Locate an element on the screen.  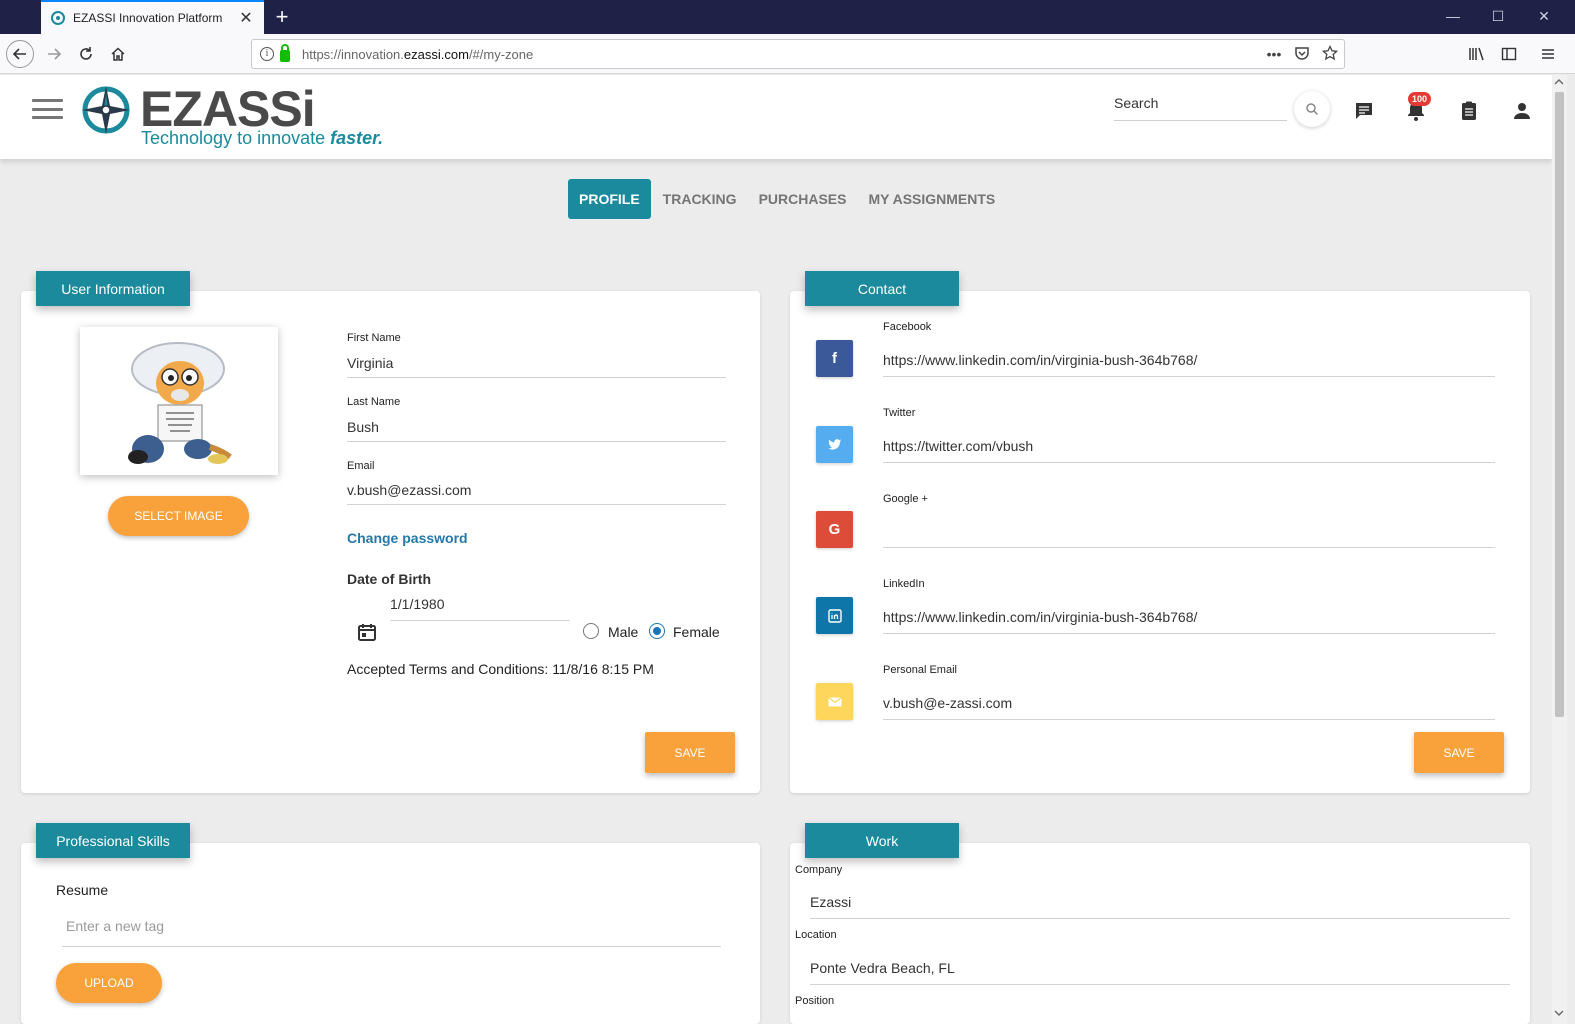
personal-email-field: v.bush@e-zassi.com is located at coordinates (1189, 707).